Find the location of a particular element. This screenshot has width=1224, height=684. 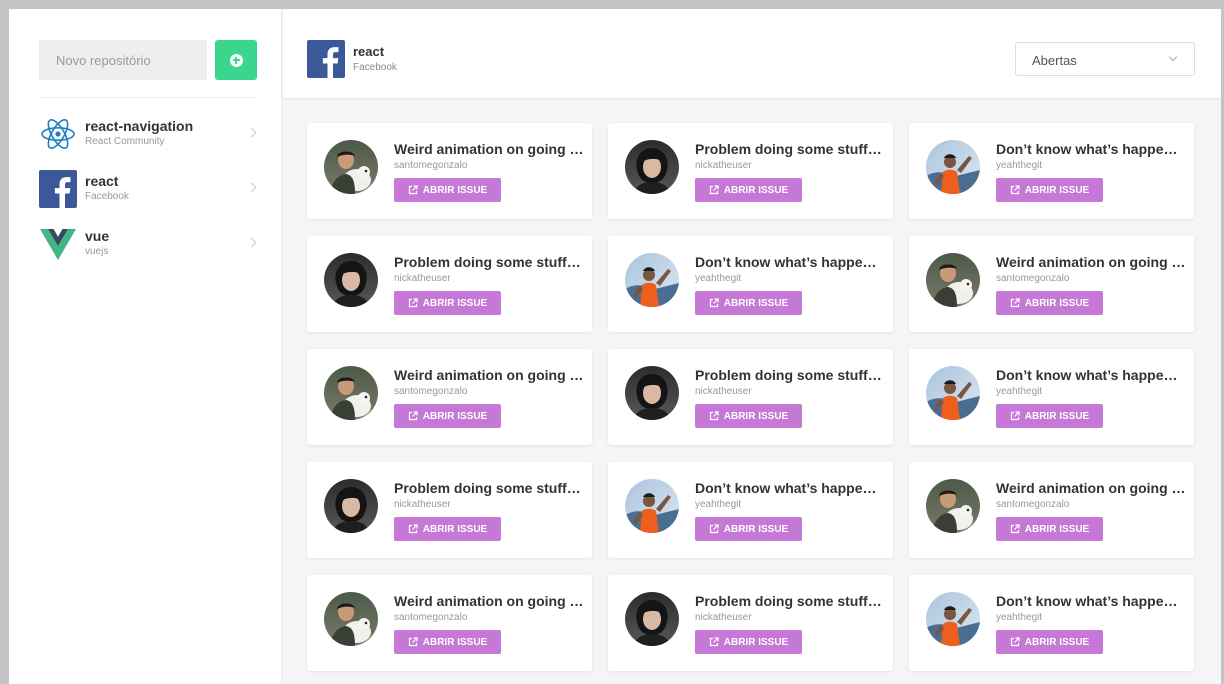

repo-name: react-navigation is located at coordinates (139, 126).